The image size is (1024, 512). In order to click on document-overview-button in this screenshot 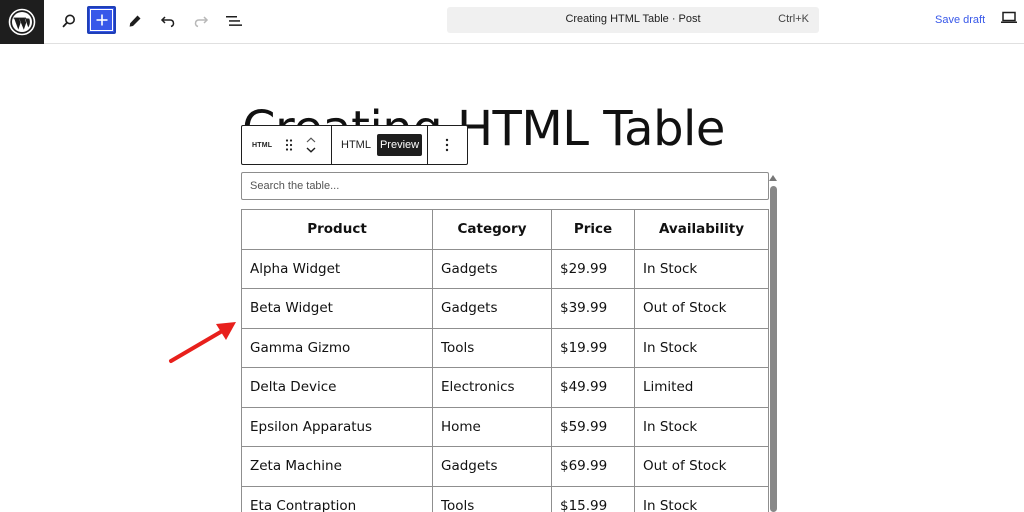, I will do `click(234, 21)`.